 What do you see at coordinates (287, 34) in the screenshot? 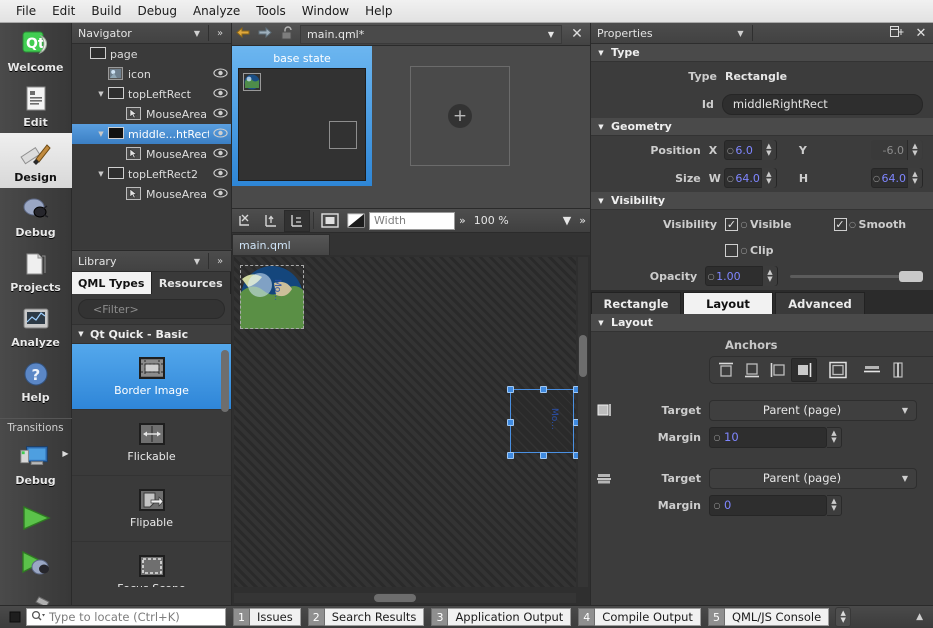
I see `unlocked-icon` at bounding box center [287, 34].